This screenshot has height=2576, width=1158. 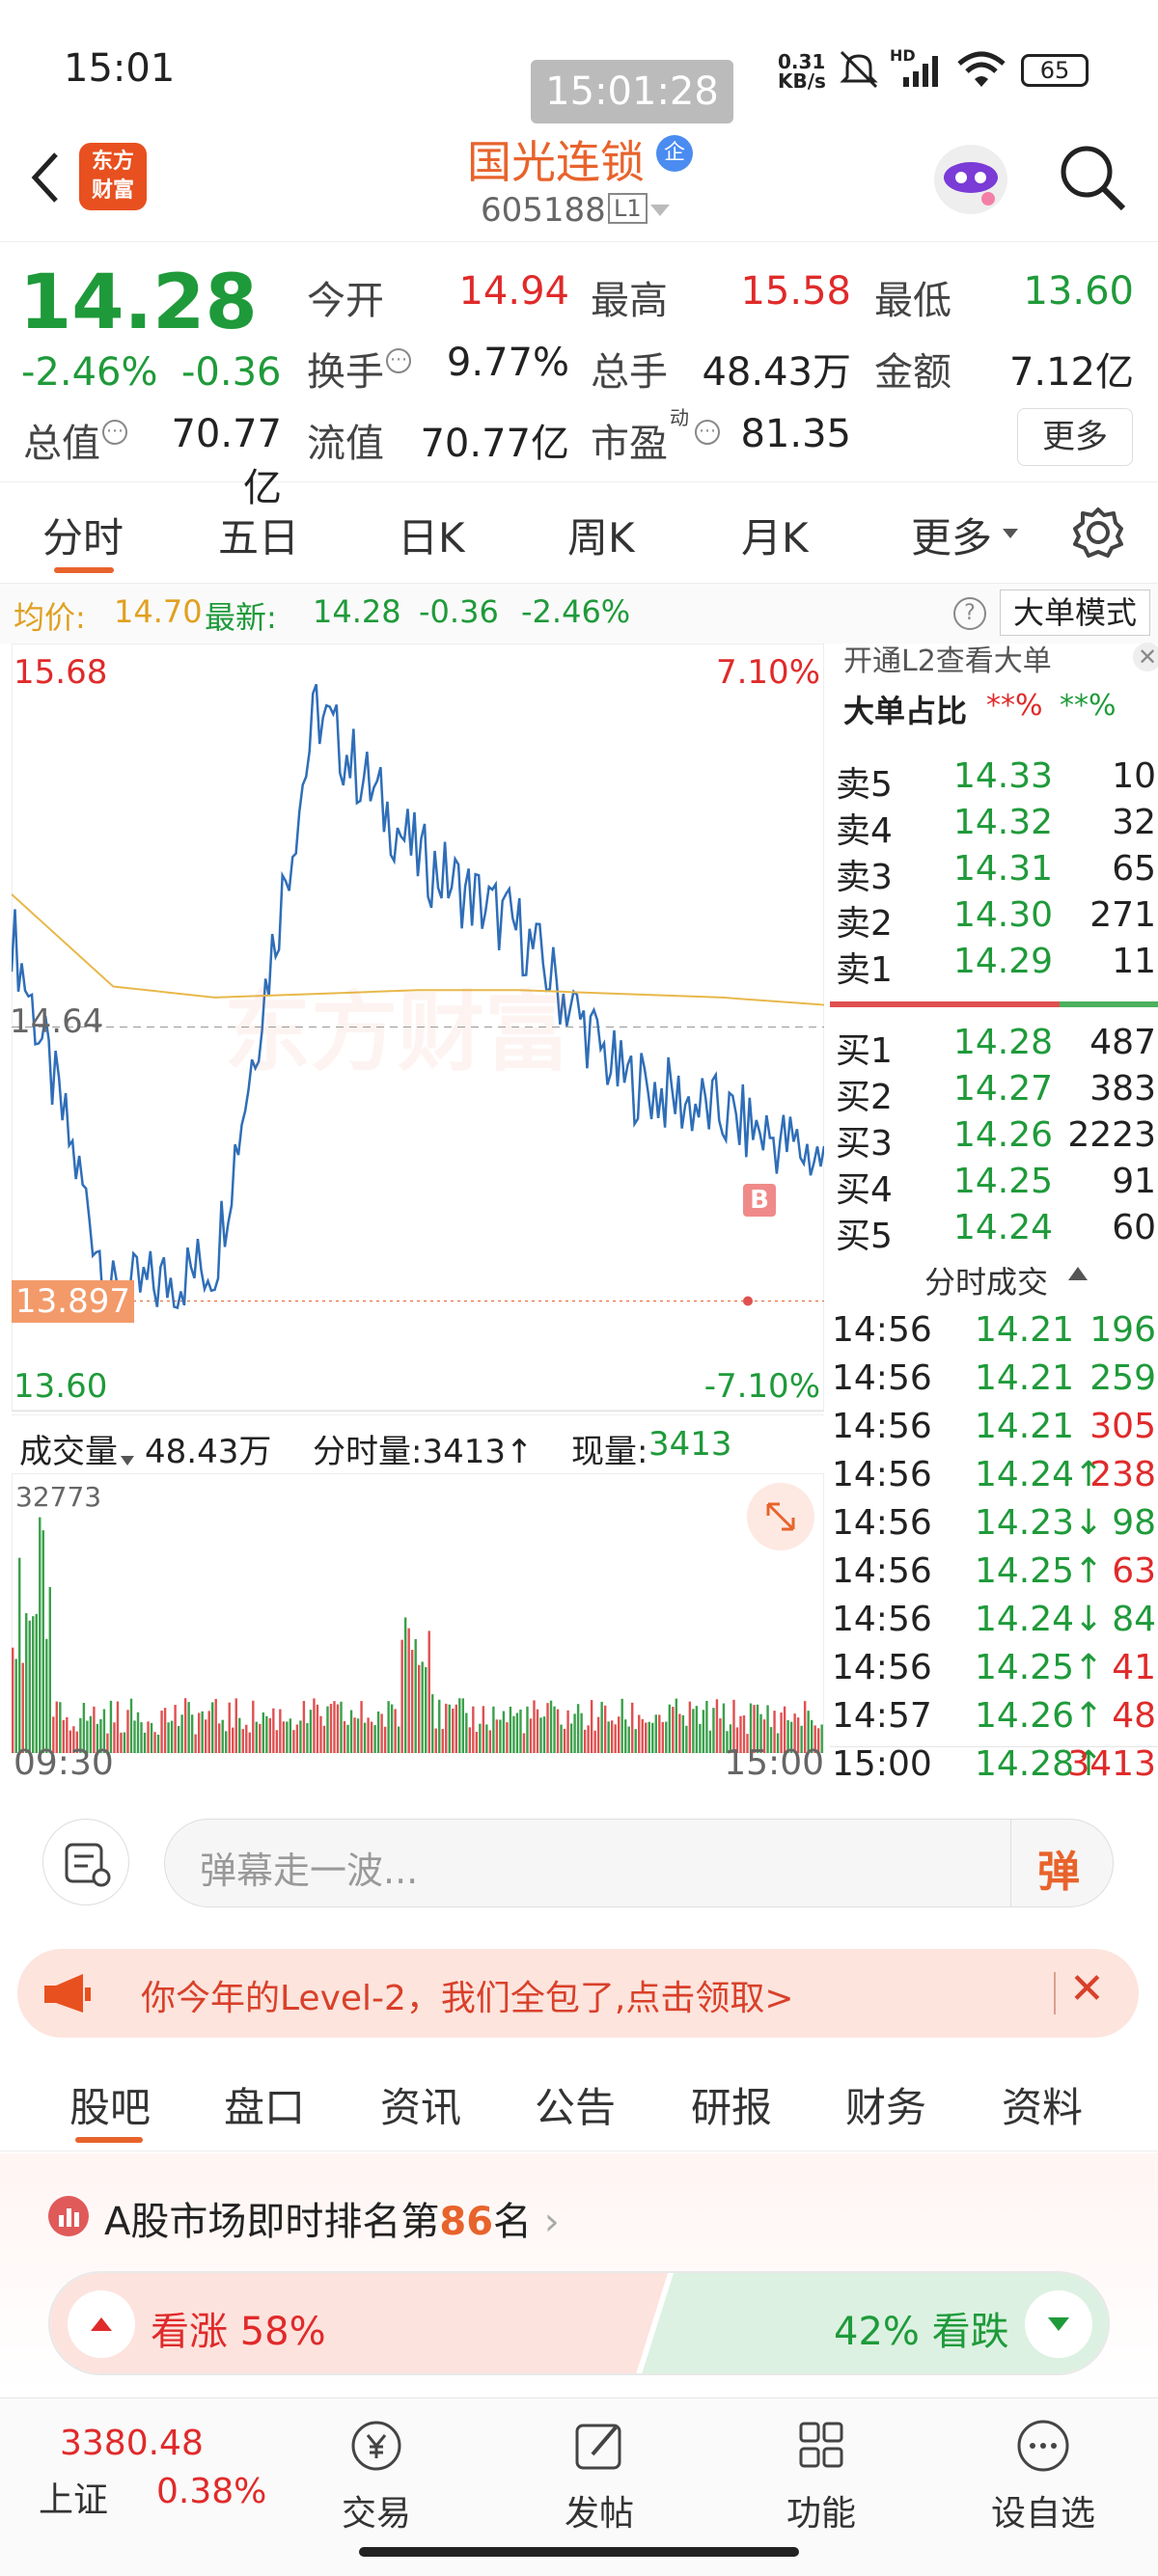 What do you see at coordinates (459, 611) in the screenshot?
I see `latest-change: -0.36` at bounding box center [459, 611].